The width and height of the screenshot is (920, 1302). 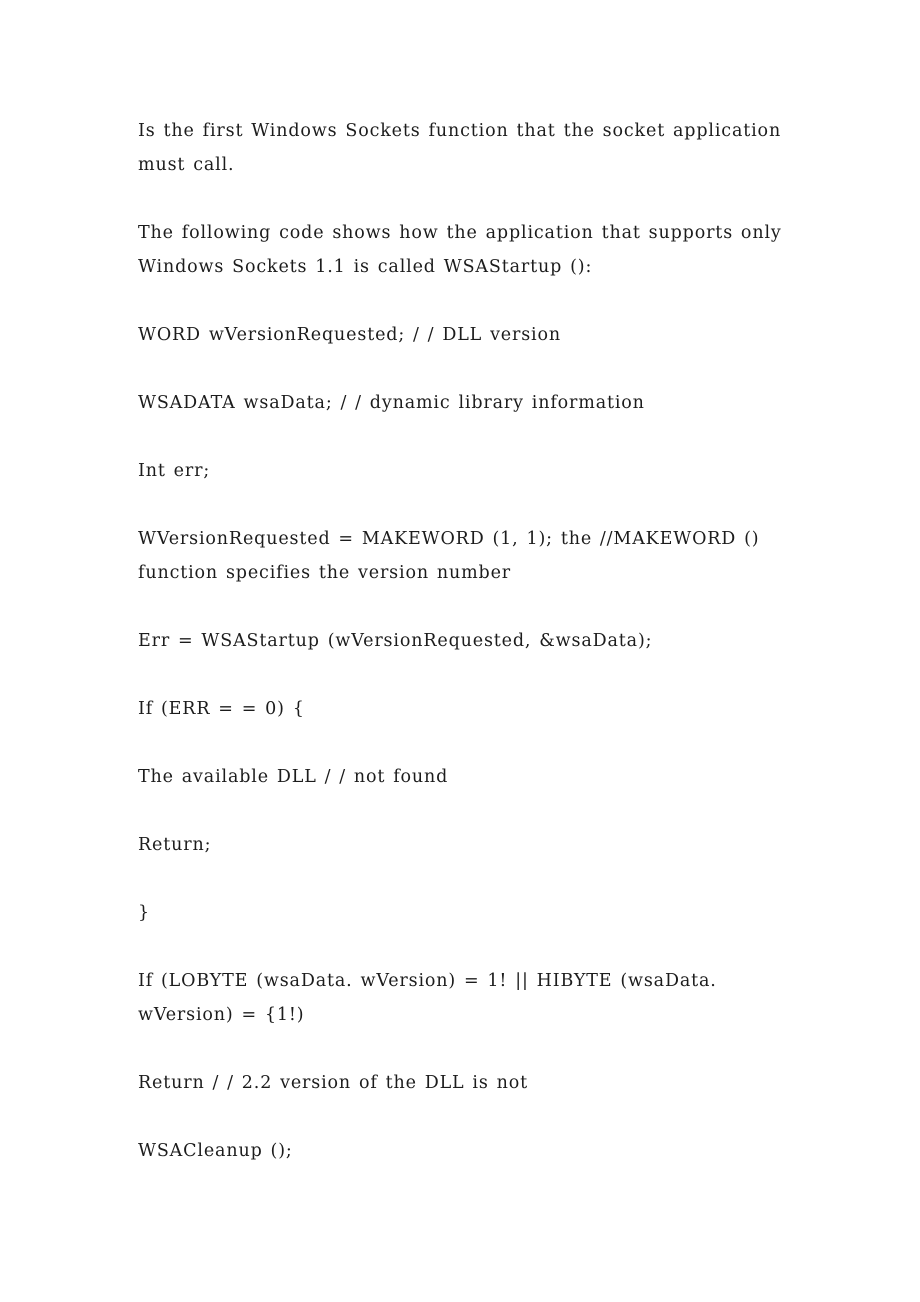 I want to click on code-line-wsacleanup-call: WSACleanup ();, so click(x=215, y=1151).